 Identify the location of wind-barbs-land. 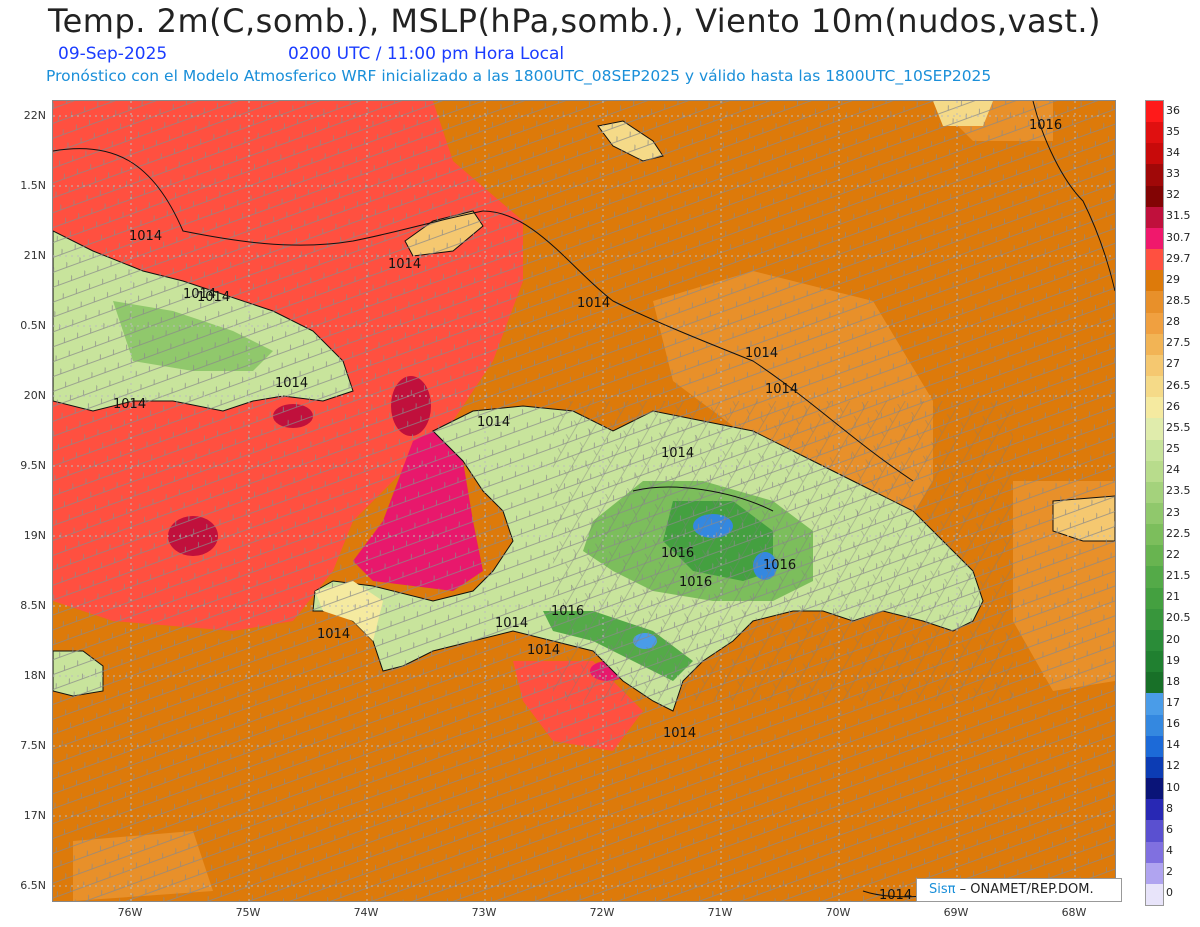
(783, 551).